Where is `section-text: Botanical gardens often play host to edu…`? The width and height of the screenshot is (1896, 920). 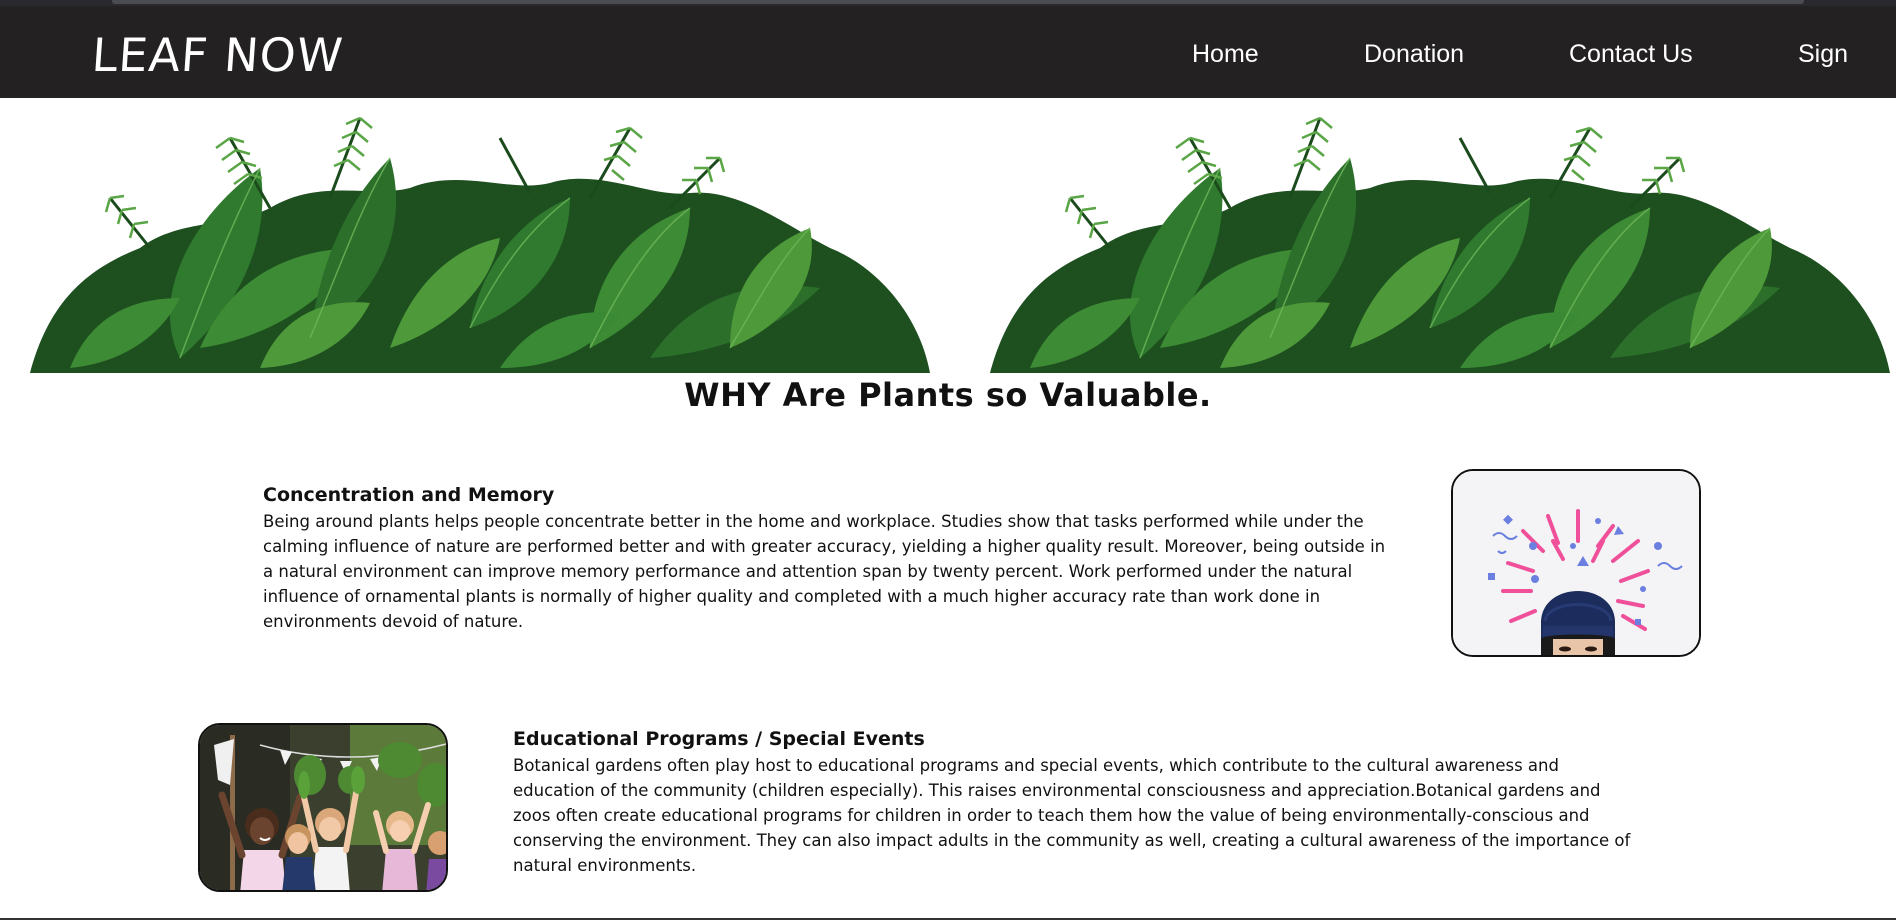 section-text: Botanical gardens often play host to edu… is located at coordinates (1072, 815).